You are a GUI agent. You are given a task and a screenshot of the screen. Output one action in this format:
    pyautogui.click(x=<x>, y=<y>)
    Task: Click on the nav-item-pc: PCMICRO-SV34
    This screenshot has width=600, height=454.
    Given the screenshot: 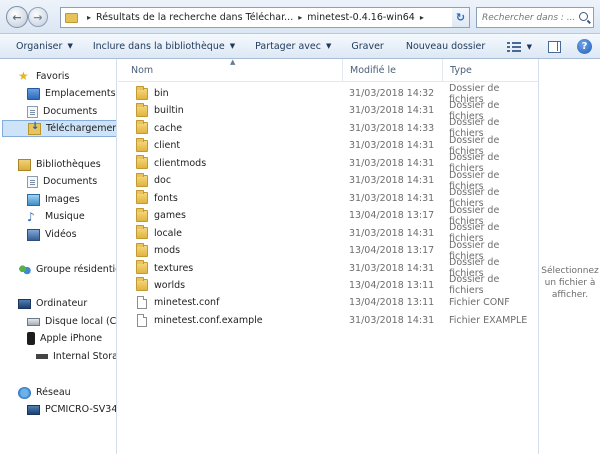 What is the action you would take?
    pyautogui.click(x=71, y=409)
    